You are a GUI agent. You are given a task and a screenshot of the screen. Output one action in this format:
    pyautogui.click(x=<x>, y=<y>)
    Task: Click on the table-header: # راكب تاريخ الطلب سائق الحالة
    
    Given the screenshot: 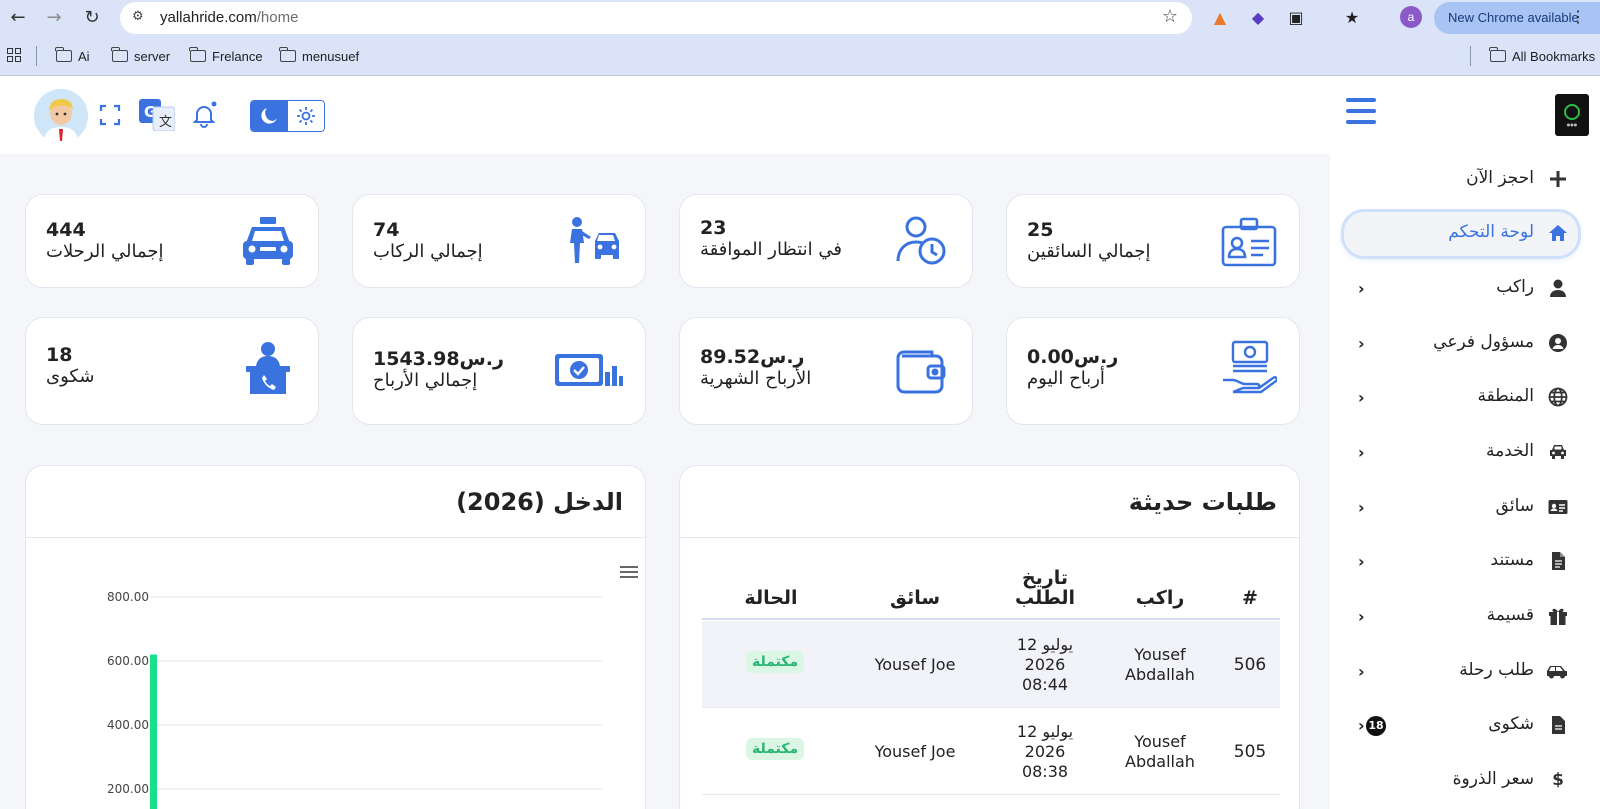 What is the action you would take?
    pyautogui.click(x=991, y=594)
    